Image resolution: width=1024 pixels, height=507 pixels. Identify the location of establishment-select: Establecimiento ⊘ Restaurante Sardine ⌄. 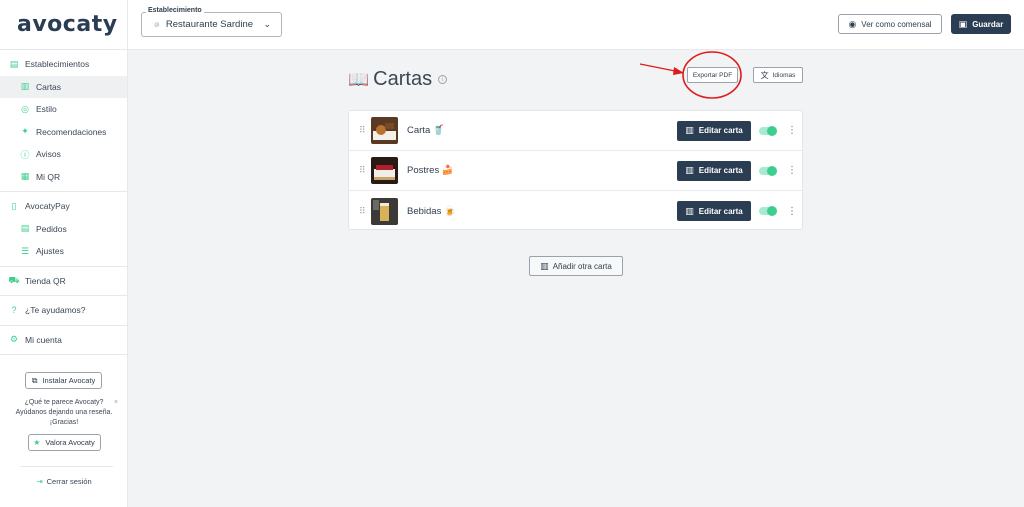
(211, 22).